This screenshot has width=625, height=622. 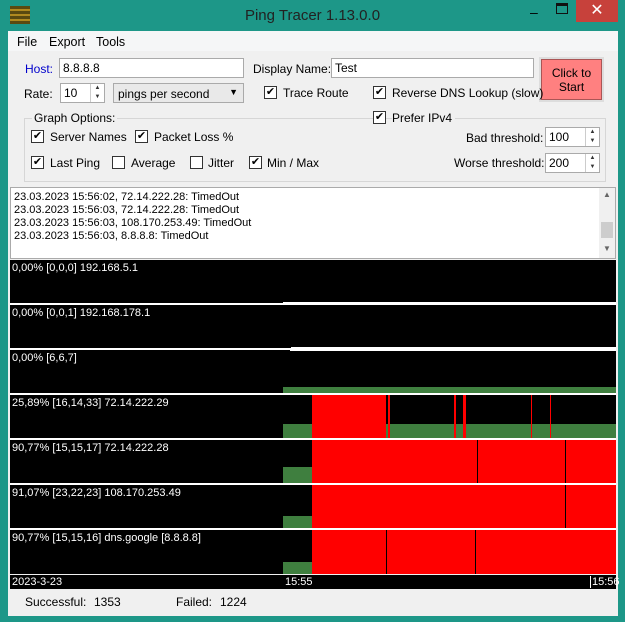 What do you see at coordinates (67, 42) in the screenshot?
I see `menu-export: Export` at bounding box center [67, 42].